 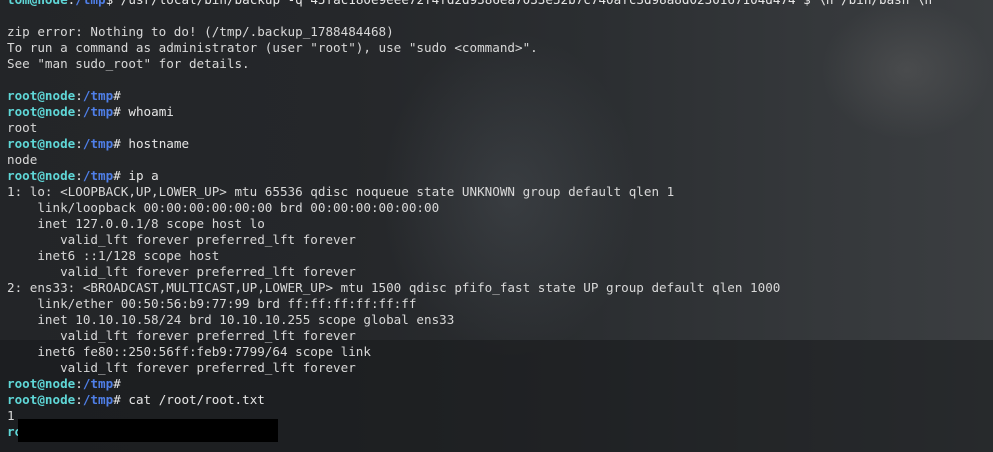 What do you see at coordinates (143, 175) in the screenshot?
I see `command-text: ip a` at bounding box center [143, 175].